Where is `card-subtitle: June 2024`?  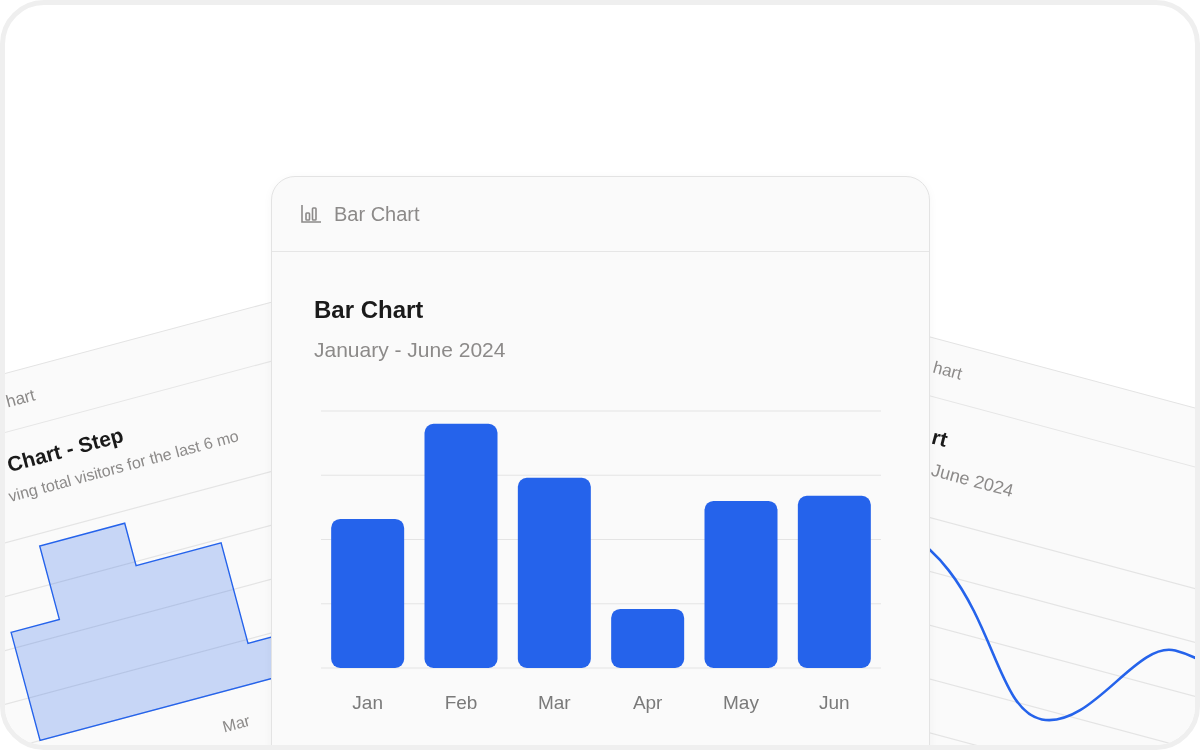 card-subtitle: June 2024 is located at coordinates (972, 480).